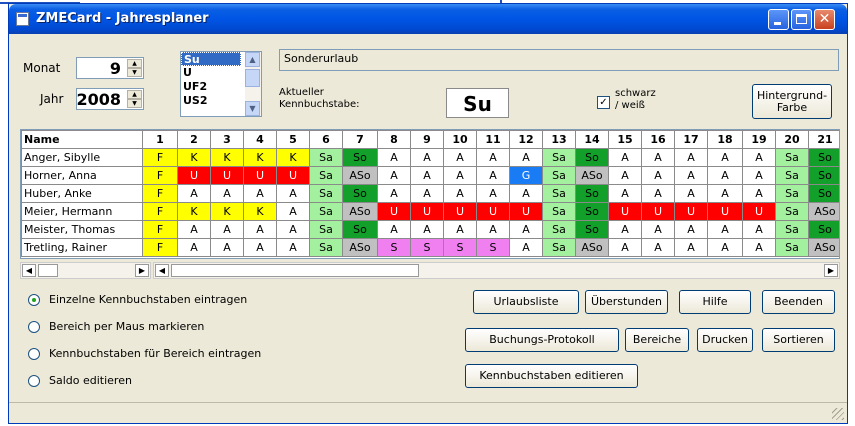  What do you see at coordinates (626, 302) in the screenshot?
I see `ueberstunden-button: Überstunden` at bounding box center [626, 302].